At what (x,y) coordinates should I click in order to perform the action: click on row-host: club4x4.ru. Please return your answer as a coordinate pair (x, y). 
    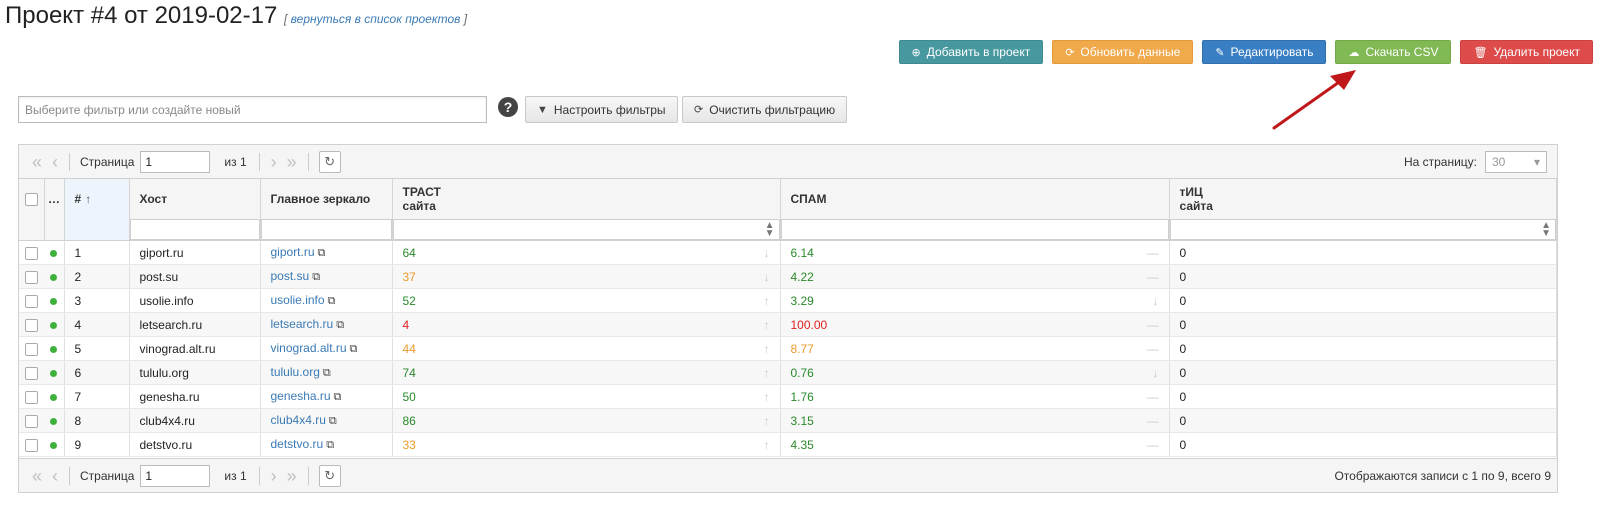
    Looking at the image, I should click on (195, 420).